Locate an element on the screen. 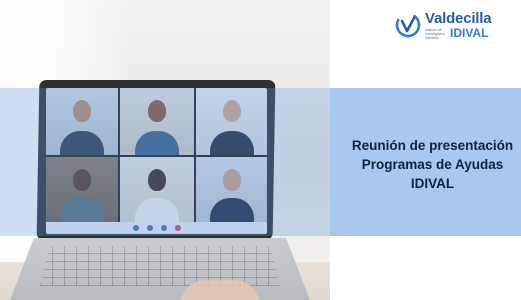 The height and width of the screenshot is (300, 521). headline-line-2: Programas de Ayudas is located at coordinates (432, 164).